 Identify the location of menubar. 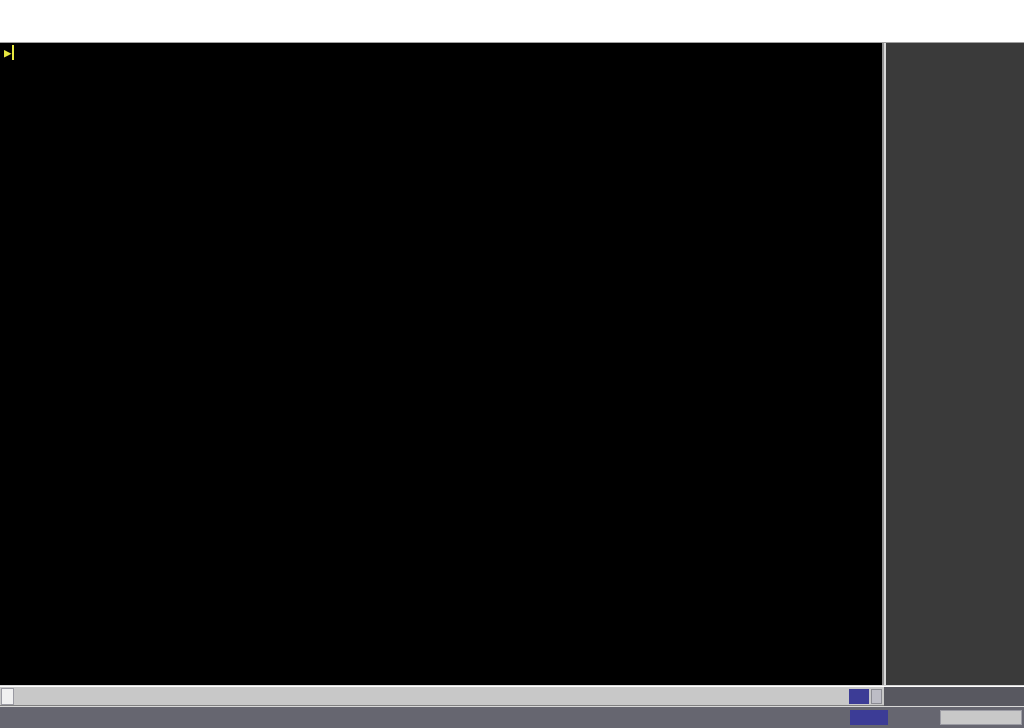
(512, 32).